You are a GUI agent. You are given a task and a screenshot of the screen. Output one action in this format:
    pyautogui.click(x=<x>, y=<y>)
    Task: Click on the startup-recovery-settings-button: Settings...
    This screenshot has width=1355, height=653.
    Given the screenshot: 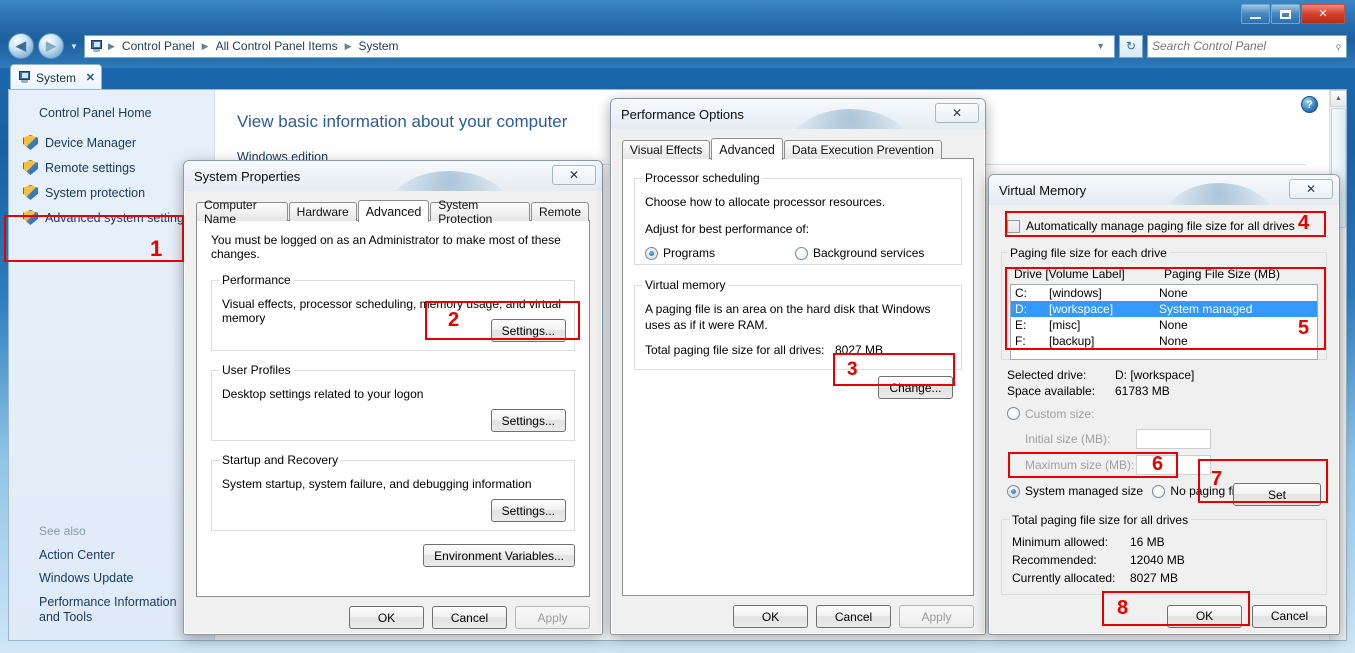 What is the action you would take?
    pyautogui.click(x=528, y=510)
    